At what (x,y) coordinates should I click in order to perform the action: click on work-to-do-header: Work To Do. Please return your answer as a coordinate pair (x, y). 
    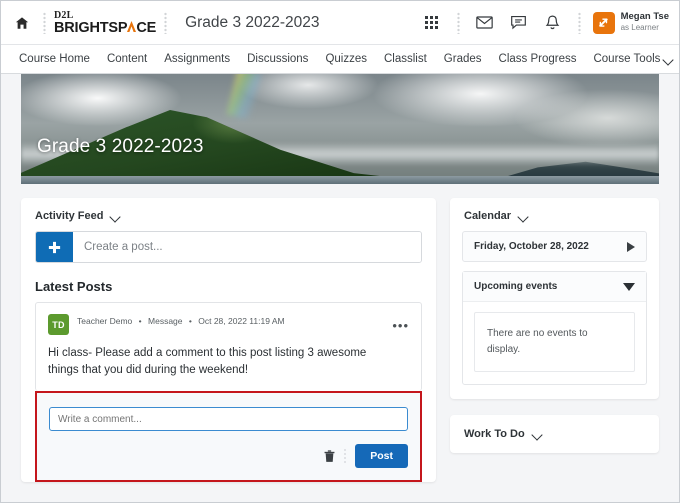
    Looking at the image, I should click on (554, 434).